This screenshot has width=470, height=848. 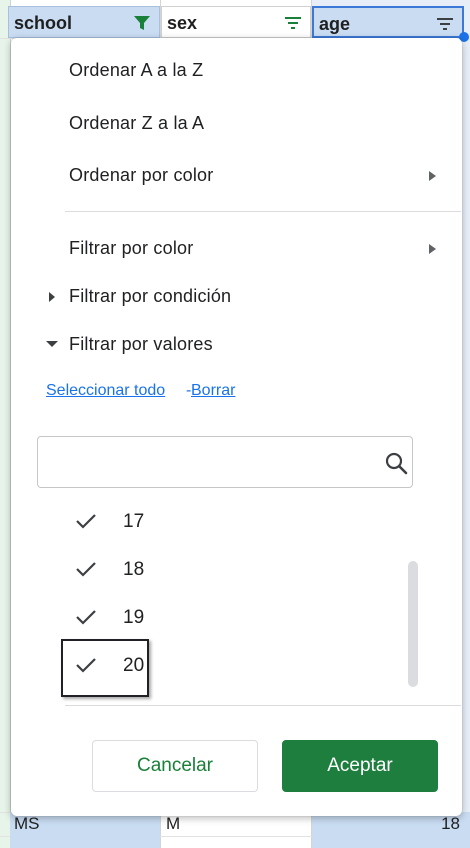 I want to click on value-label: 18, so click(x=134, y=569).